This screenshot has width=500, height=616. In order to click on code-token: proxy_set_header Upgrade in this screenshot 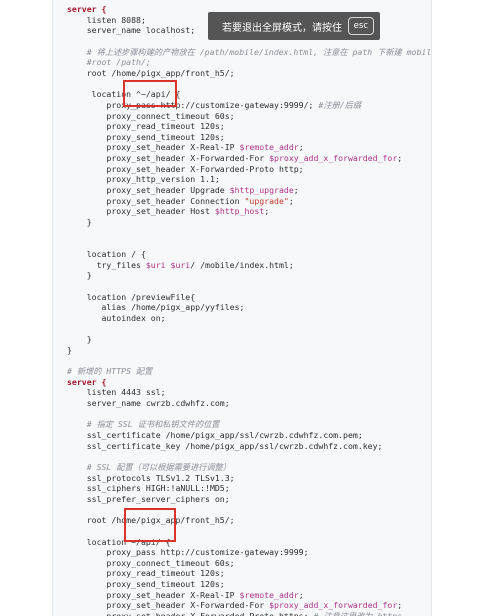, I will do `click(148, 190)`.